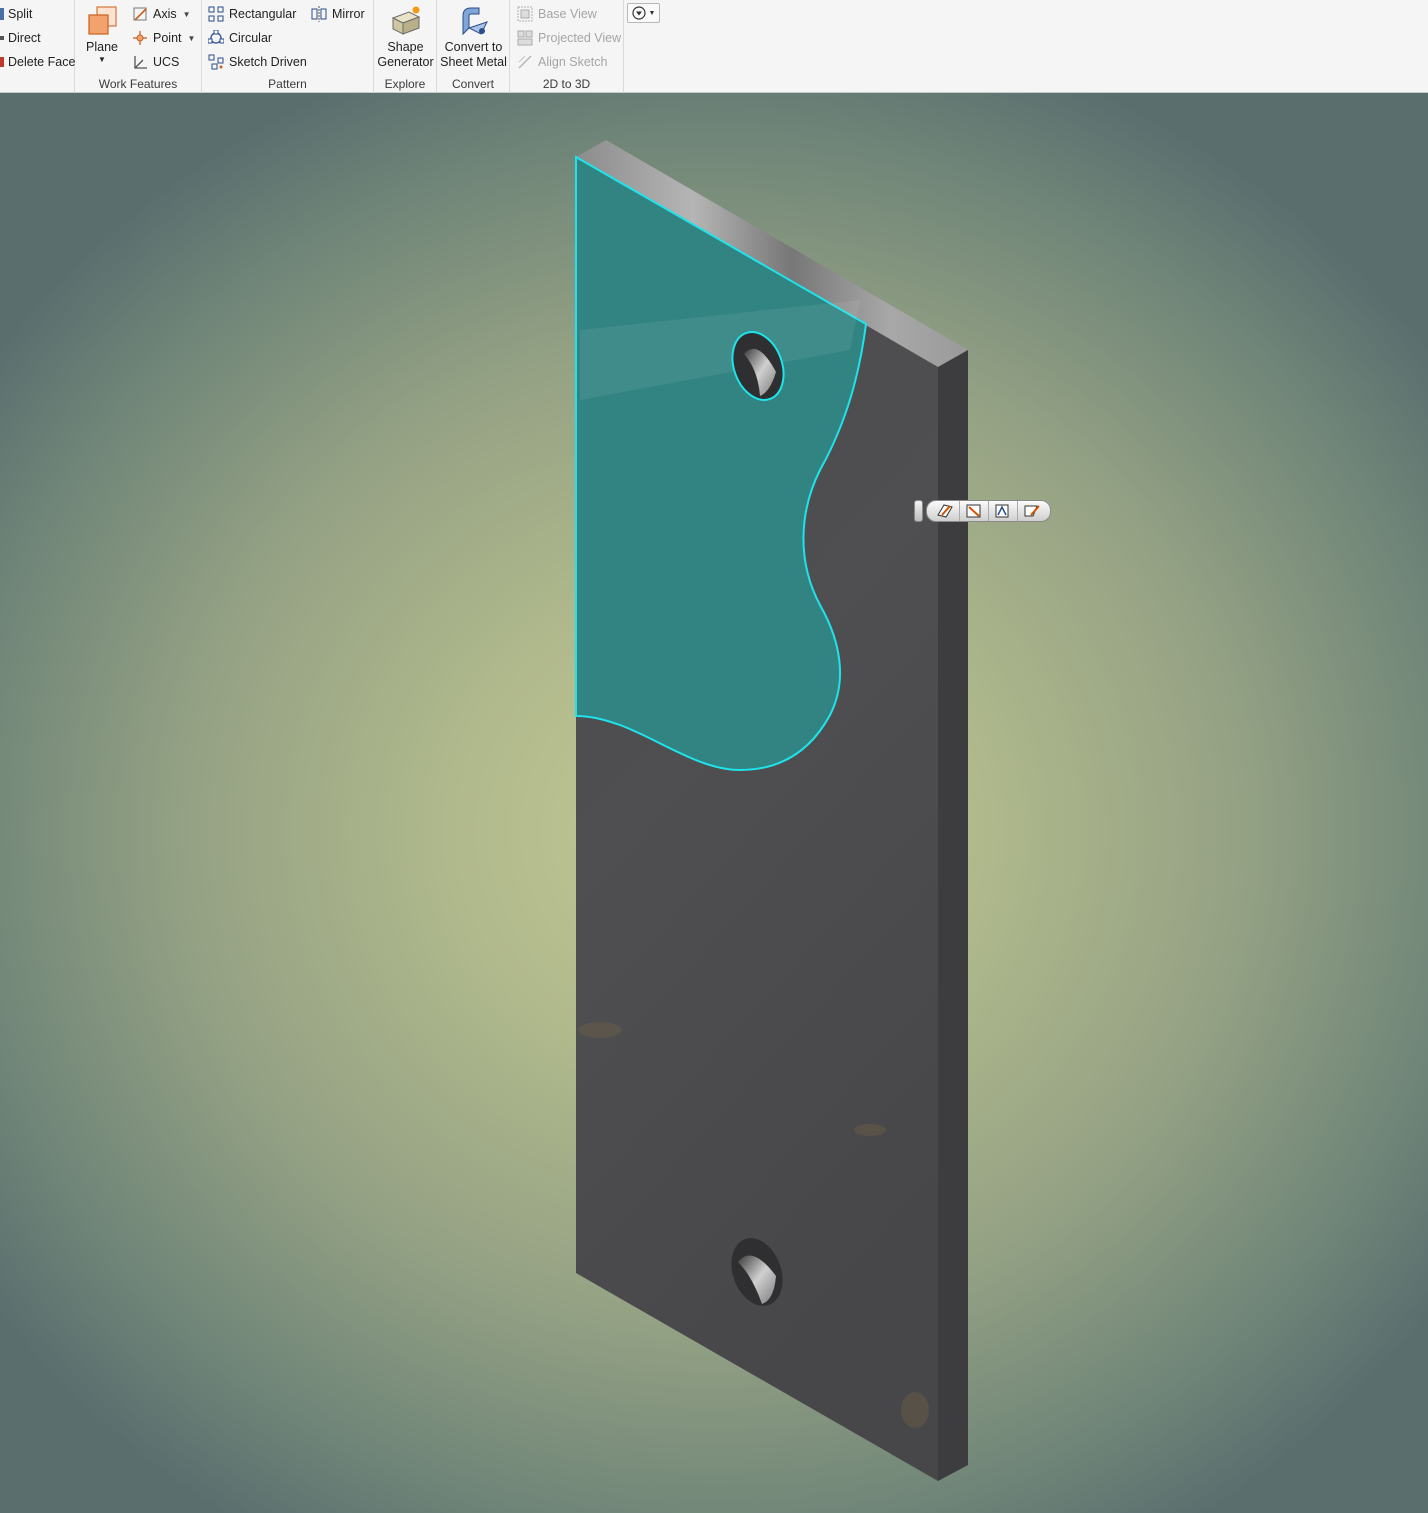  What do you see at coordinates (525, 62) in the screenshot?
I see `align-sketch-icon` at bounding box center [525, 62].